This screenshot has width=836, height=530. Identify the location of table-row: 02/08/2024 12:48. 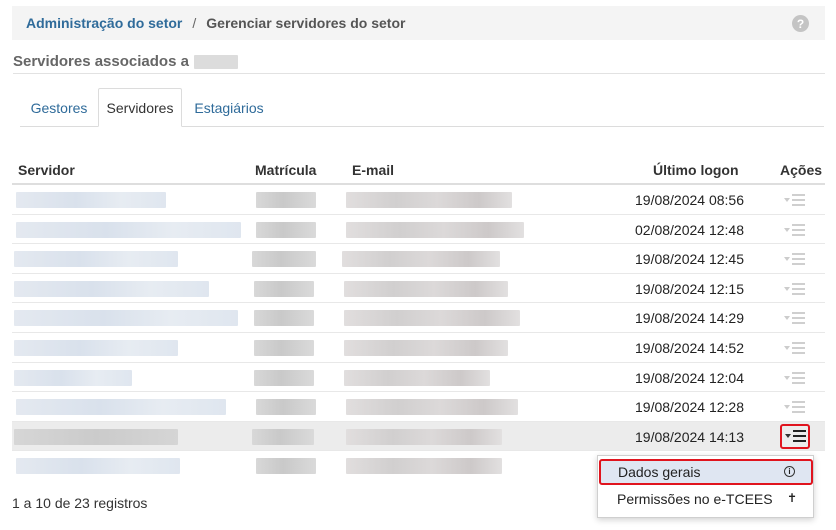
(418, 230).